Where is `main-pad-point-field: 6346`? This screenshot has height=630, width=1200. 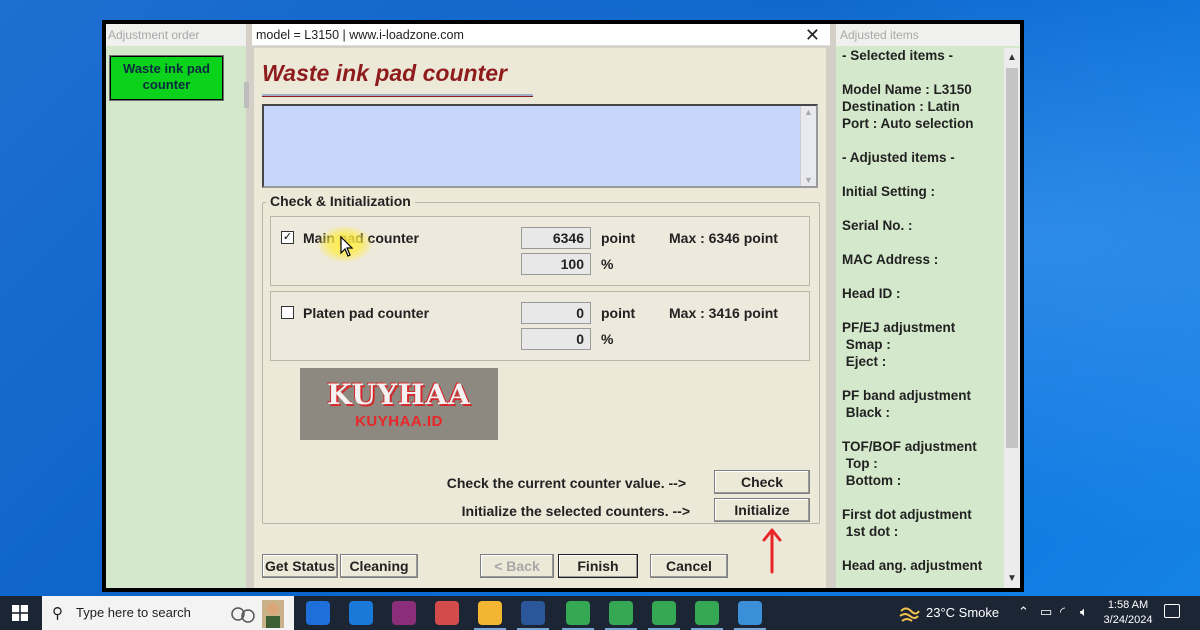
main-pad-point-field: 6346 is located at coordinates (556, 238).